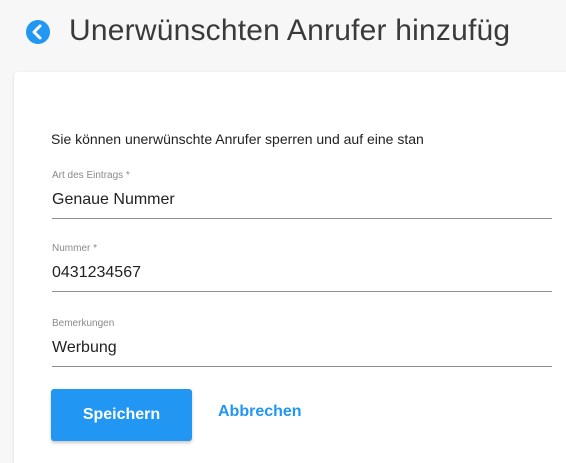 The image size is (566, 463). I want to click on save-button: Speichern, so click(121, 415).